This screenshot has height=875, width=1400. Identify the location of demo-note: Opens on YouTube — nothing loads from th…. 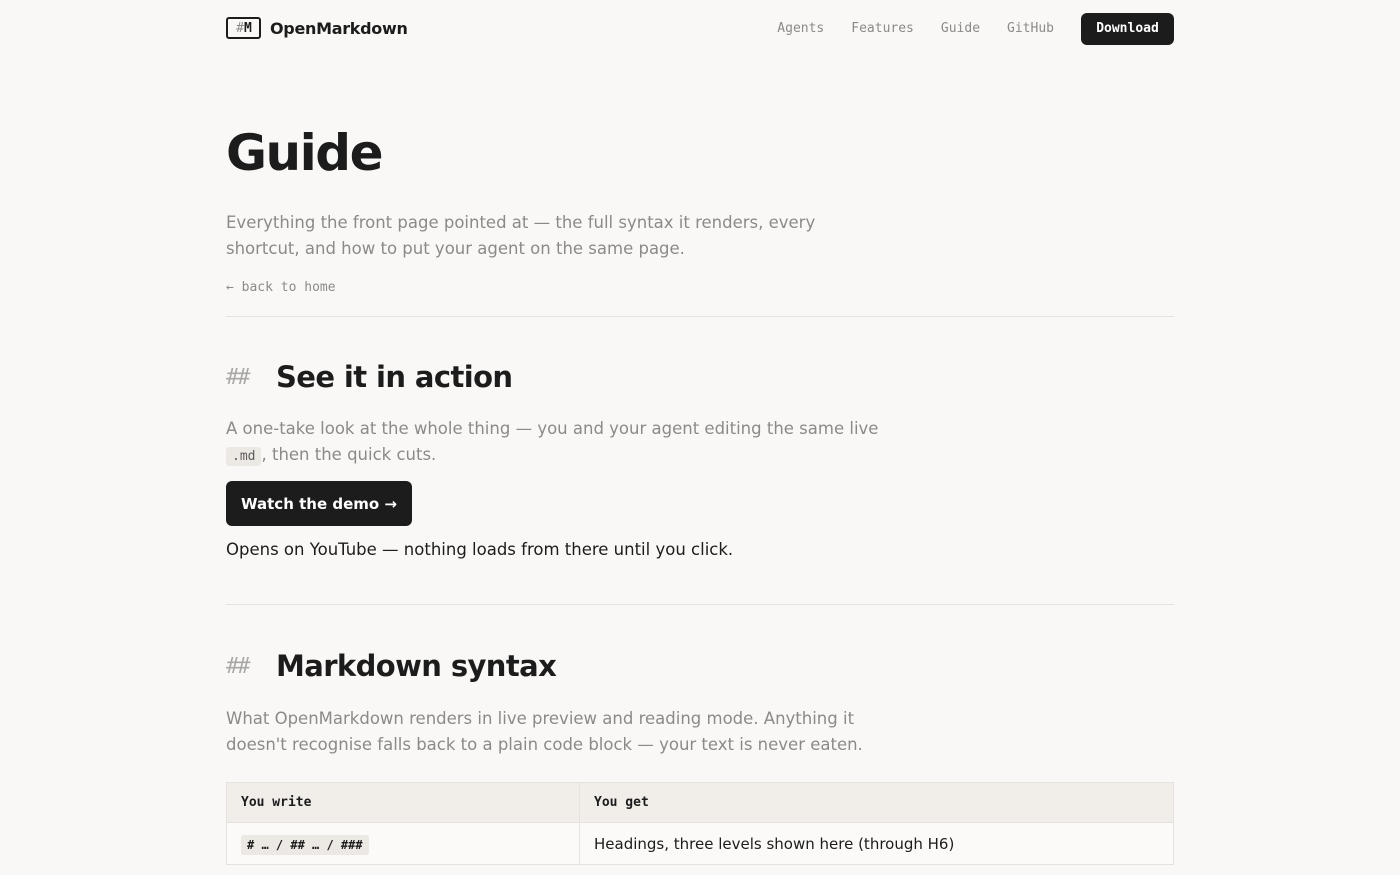
(480, 549).